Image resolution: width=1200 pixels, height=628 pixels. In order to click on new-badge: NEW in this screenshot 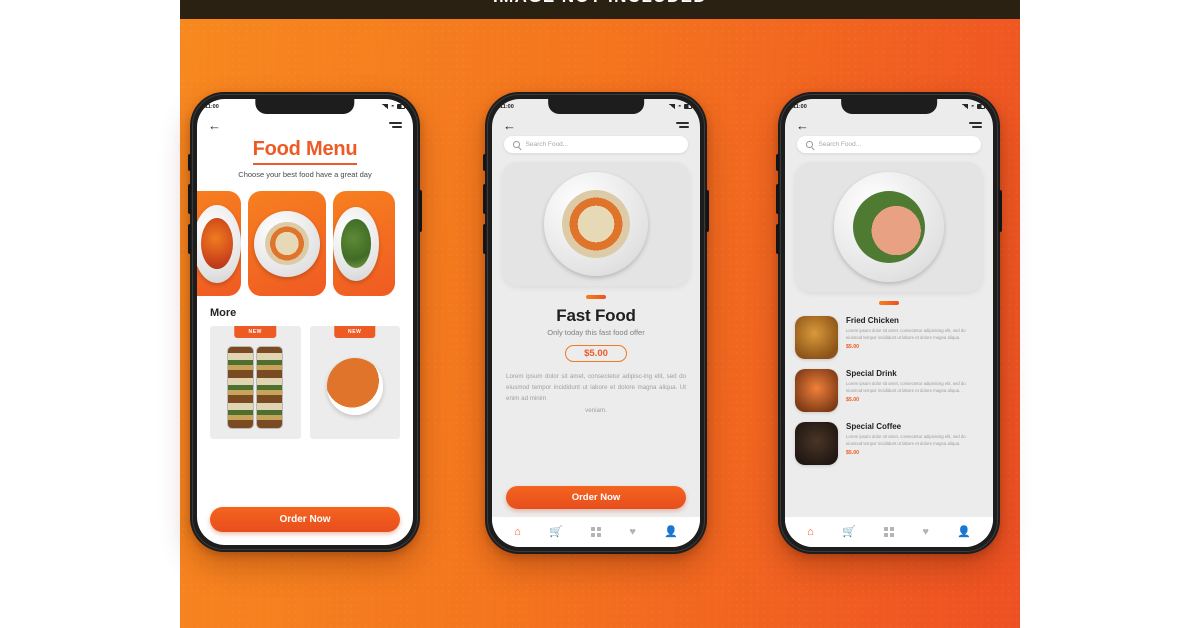, I will do `click(255, 332)`.